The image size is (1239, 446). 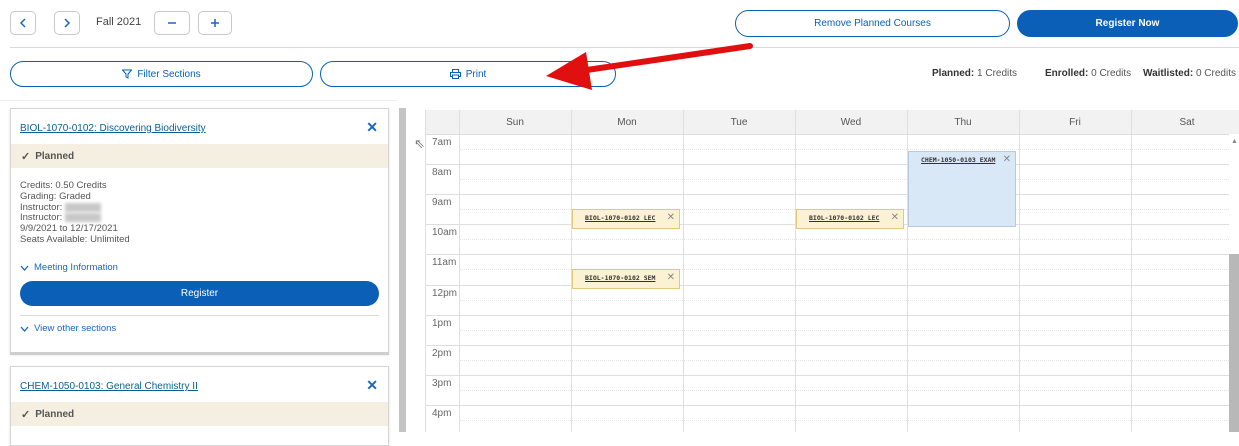 What do you see at coordinates (442, 172) in the screenshot?
I see `time-label: 8am` at bounding box center [442, 172].